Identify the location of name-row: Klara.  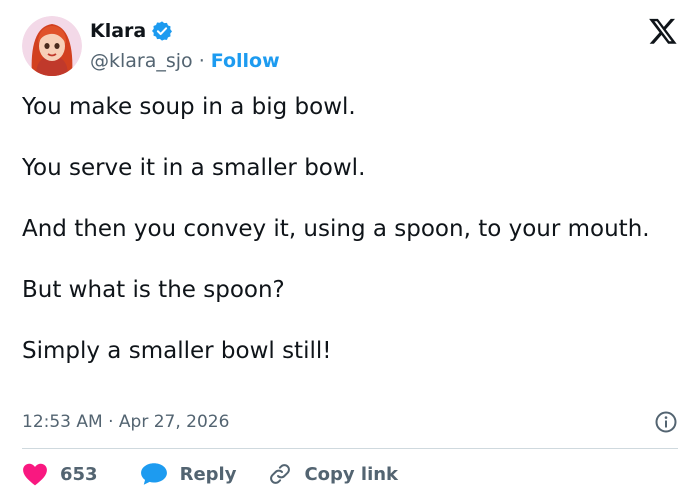
(185, 31).